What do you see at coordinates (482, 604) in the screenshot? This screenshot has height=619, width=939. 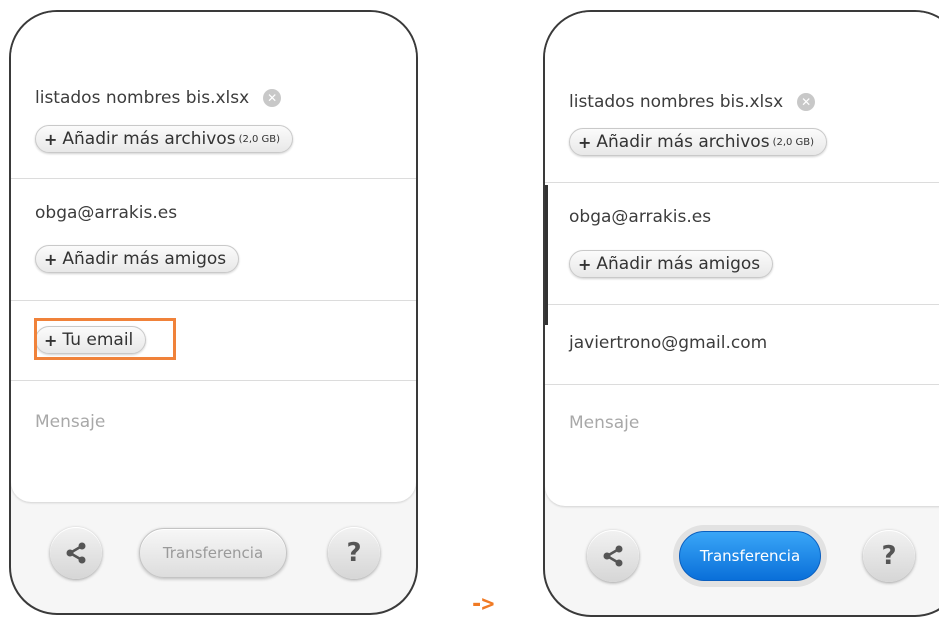 I see `transition-arrow: ->` at bounding box center [482, 604].